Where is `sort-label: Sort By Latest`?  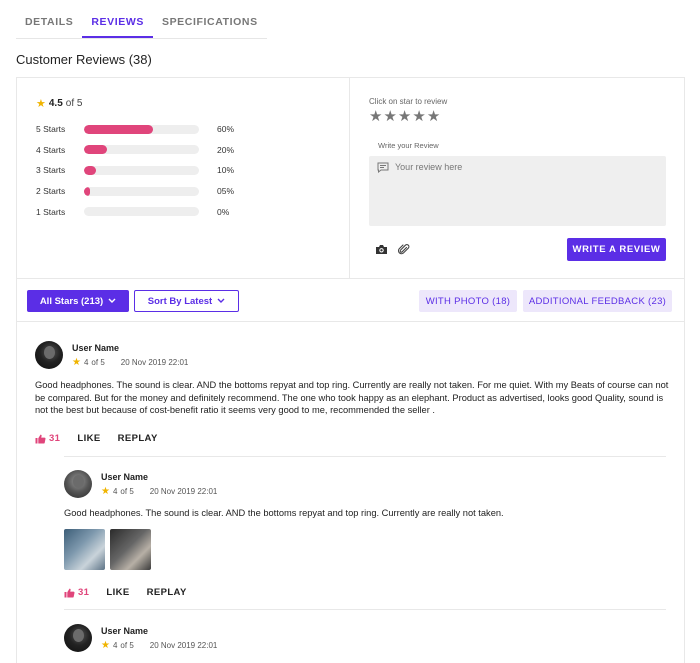
sort-label: Sort By Latest is located at coordinates (180, 301).